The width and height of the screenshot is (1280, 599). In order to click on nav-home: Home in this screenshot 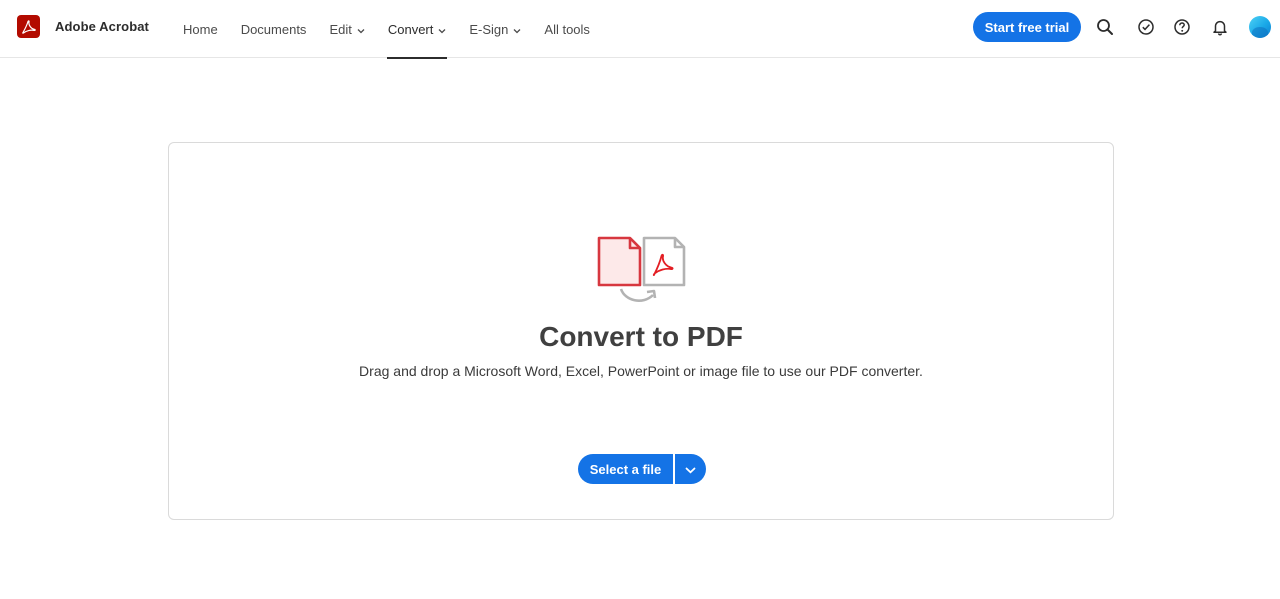, I will do `click(200, 29)`.